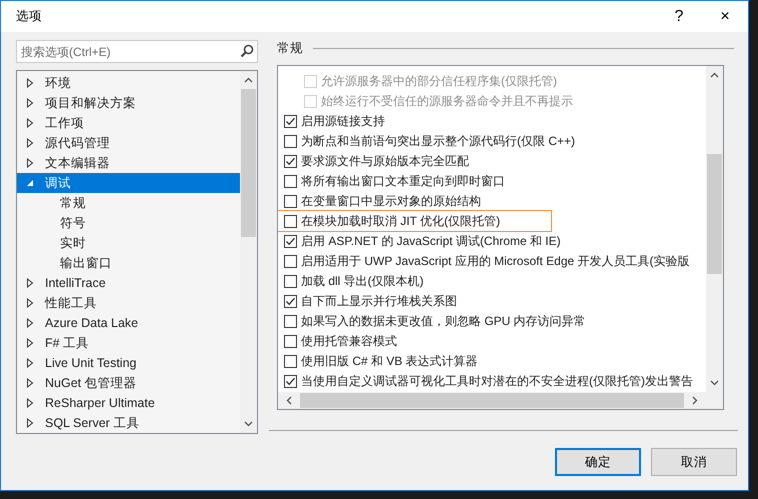 The image size is (758, 499). I want to click on option-label: 启用适用于 UWP JavaScript 应用的 Microsoft Edge 开发人员工具(实验版, so click(495, 261).